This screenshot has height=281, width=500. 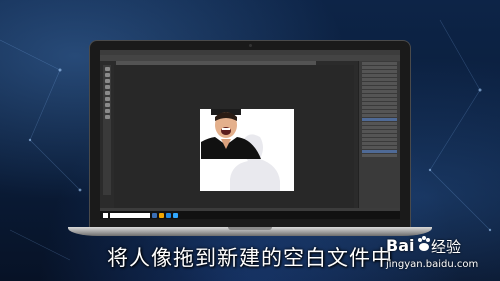 I want to click on tools-panel, so click(x=107, y=130).